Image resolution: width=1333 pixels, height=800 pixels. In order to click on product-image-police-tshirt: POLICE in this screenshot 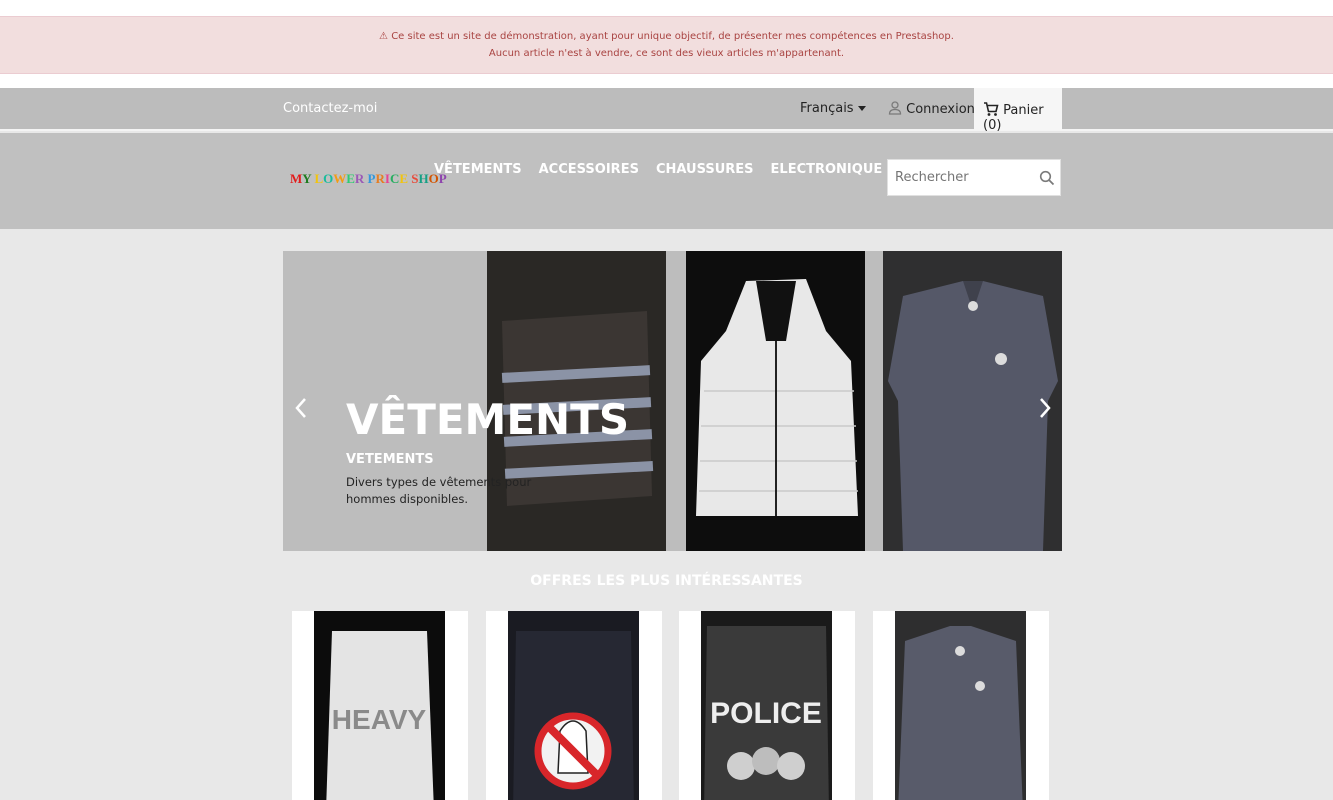, I will do `click(766, 705)`.